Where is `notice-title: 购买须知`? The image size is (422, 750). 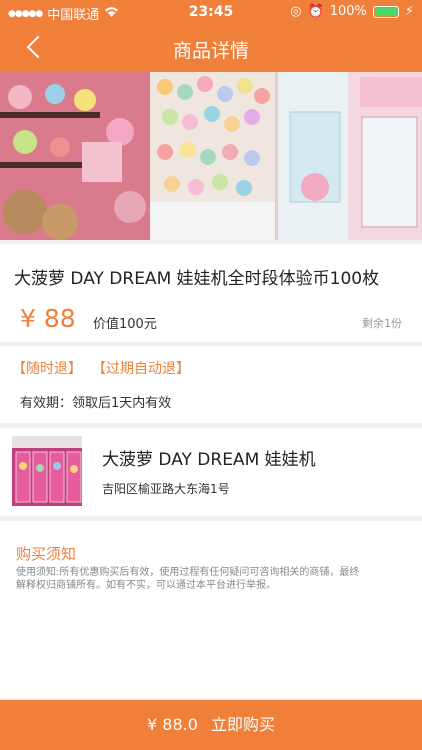
notice-title: 购买须知 is located at coordinates (46, 554).